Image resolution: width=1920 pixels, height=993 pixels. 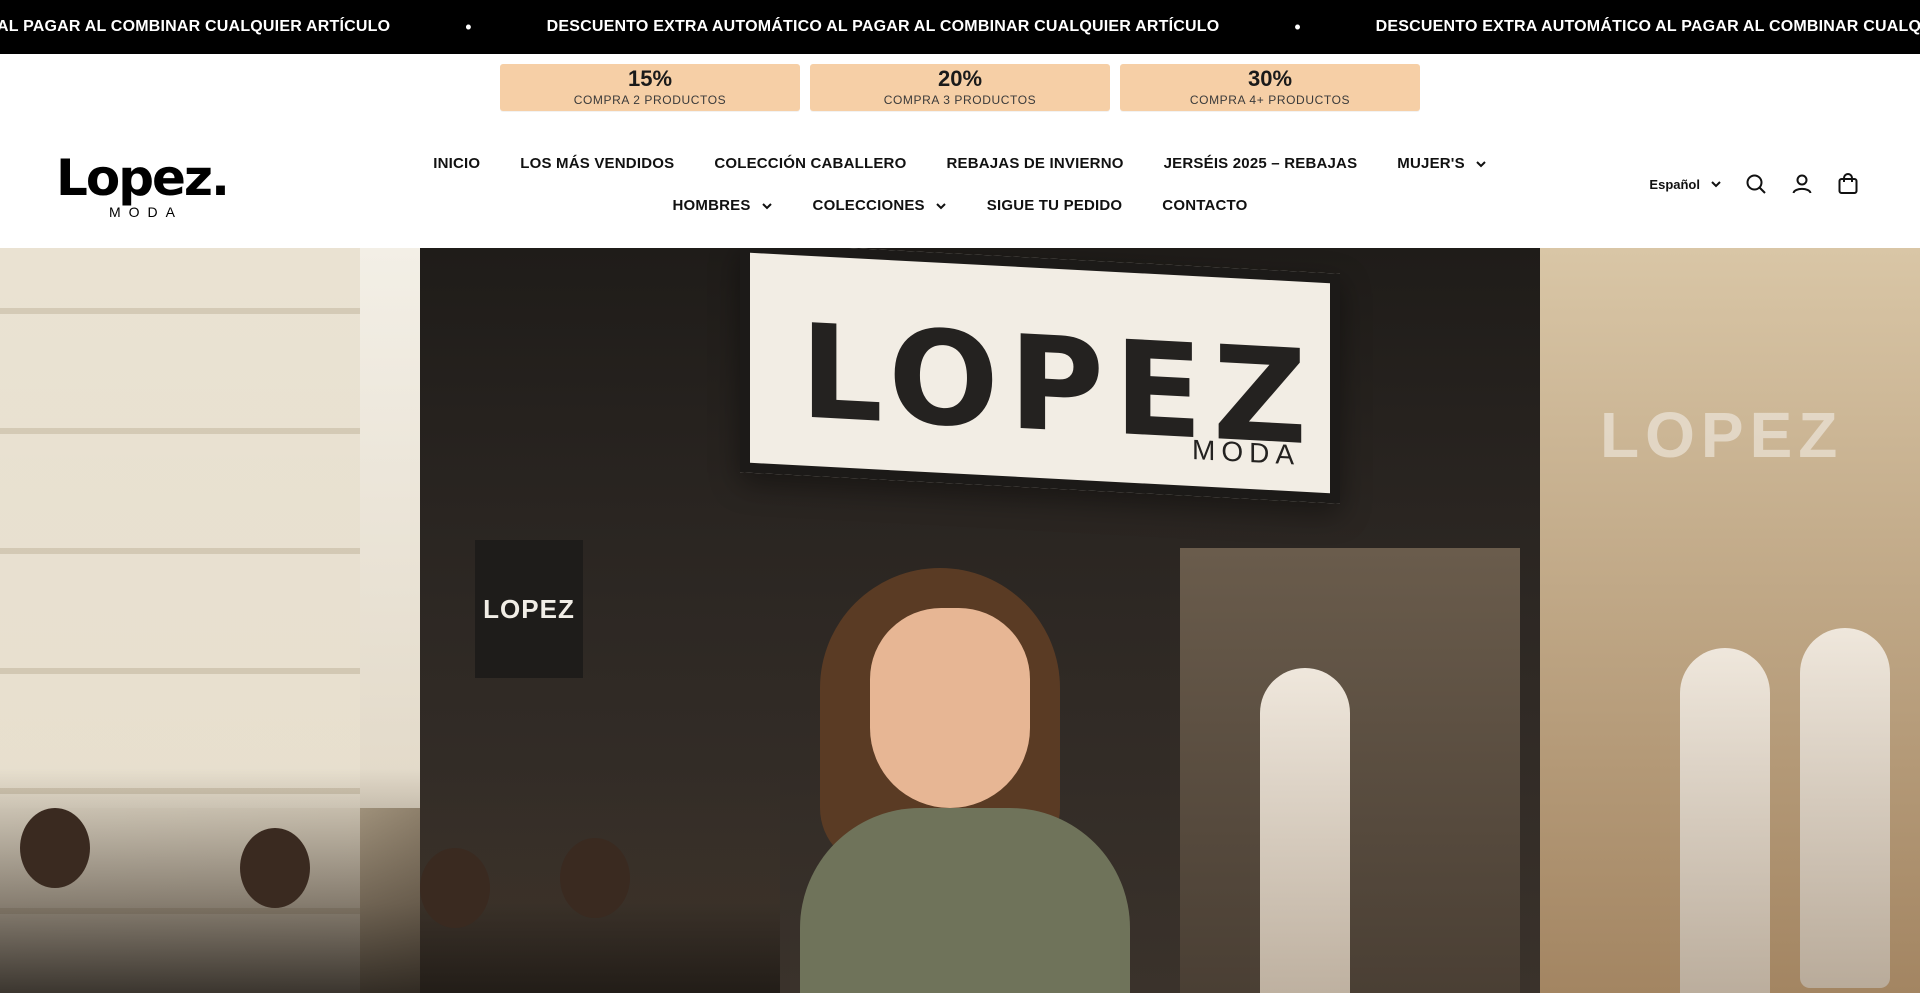 I want to click on nav-item-hombres: HOMBRES, so click(x=722, y=205).